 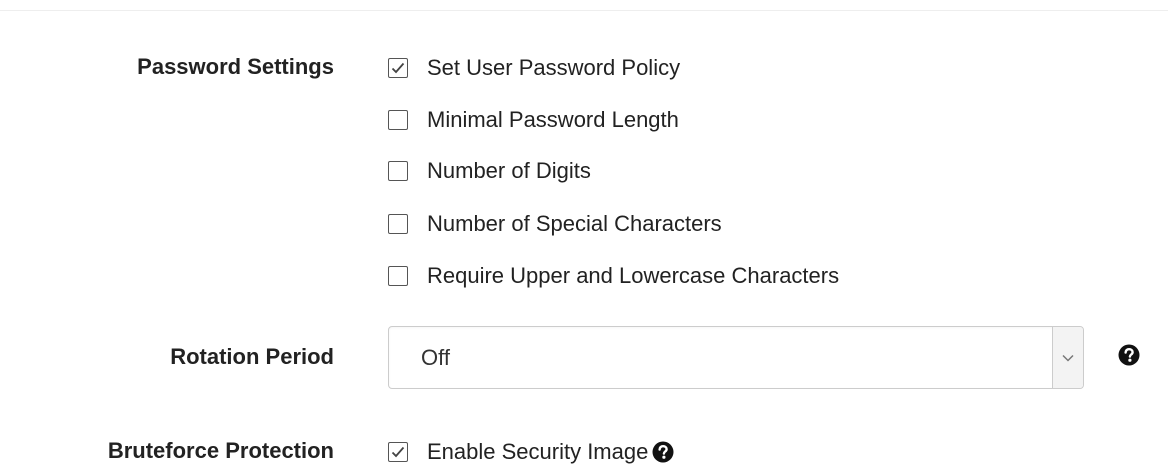 What do you see at coordinates (633, 275) in the screenshot?
I see `require-upper-lowercase-label: Require Upper and Lowercase Characters` at bounding box center [633, 275].